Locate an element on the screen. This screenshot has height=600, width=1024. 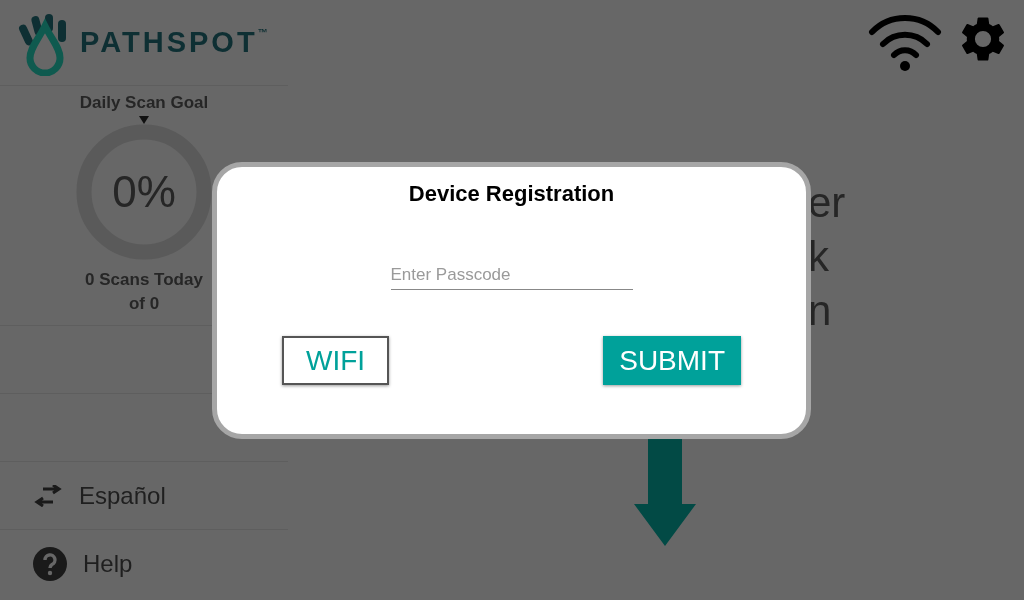
scans-today: 0 Scans Today is located at coordinates (144, 279).